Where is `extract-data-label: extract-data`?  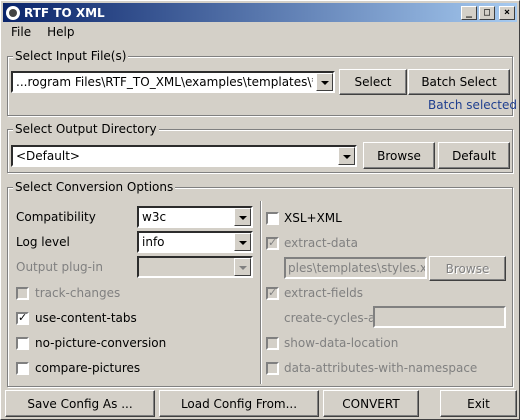 extract-data-label: extract-data is located at coordinates (321, 243).